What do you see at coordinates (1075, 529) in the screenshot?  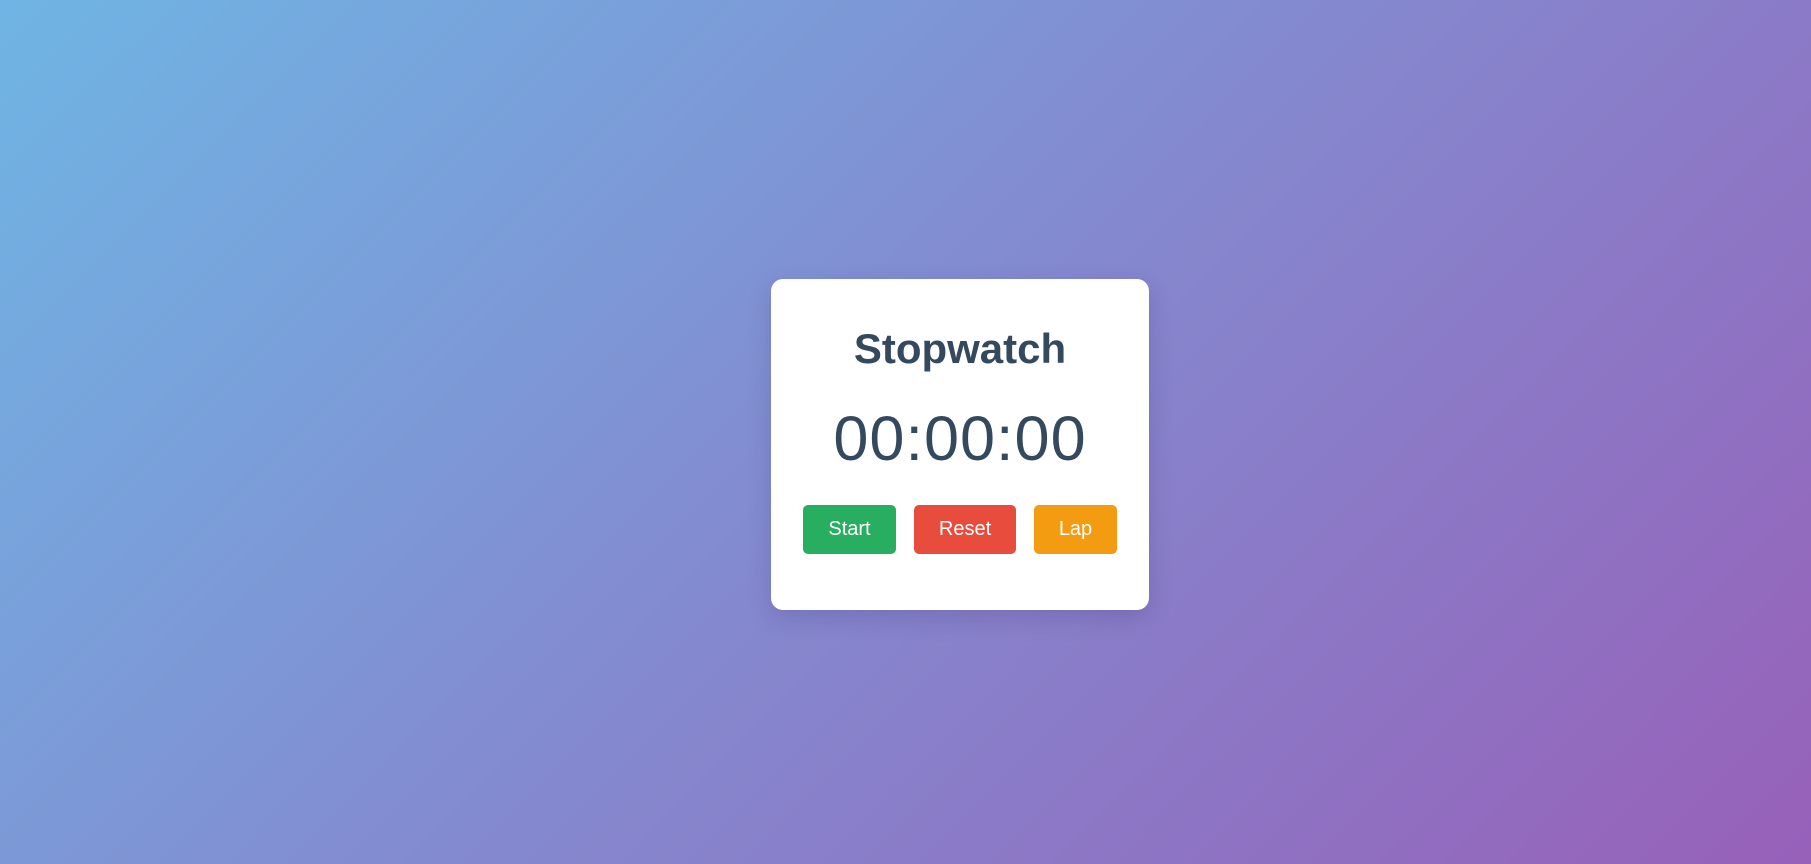 I see `lap-button: Lap` at bounding box center [1075, 529].